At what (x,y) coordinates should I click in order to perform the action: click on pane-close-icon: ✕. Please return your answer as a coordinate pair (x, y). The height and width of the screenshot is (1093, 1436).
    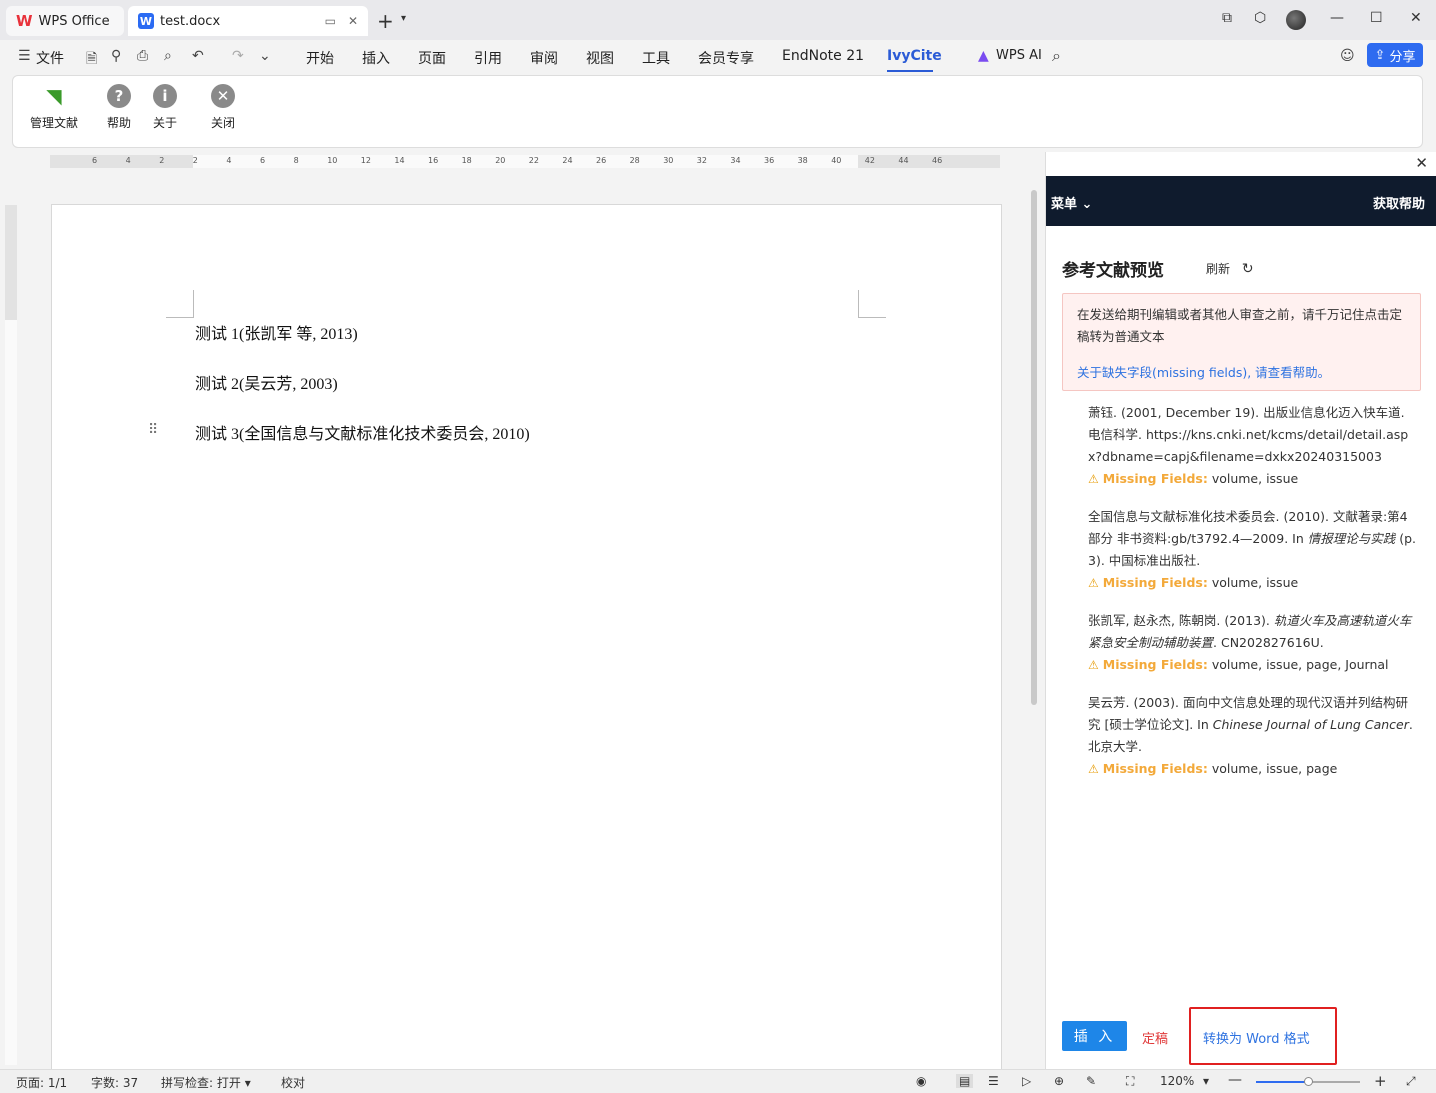
    Looking at the image, I should click on (1421, 163).